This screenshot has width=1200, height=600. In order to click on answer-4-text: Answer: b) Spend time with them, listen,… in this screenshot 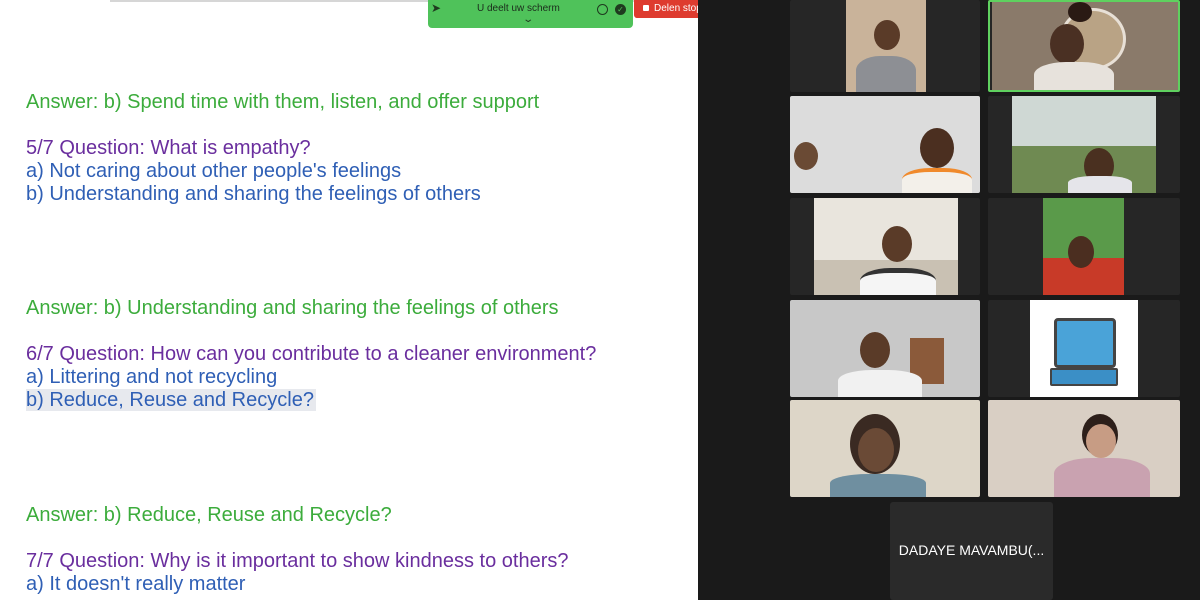, I will do `click(283, 102)`.